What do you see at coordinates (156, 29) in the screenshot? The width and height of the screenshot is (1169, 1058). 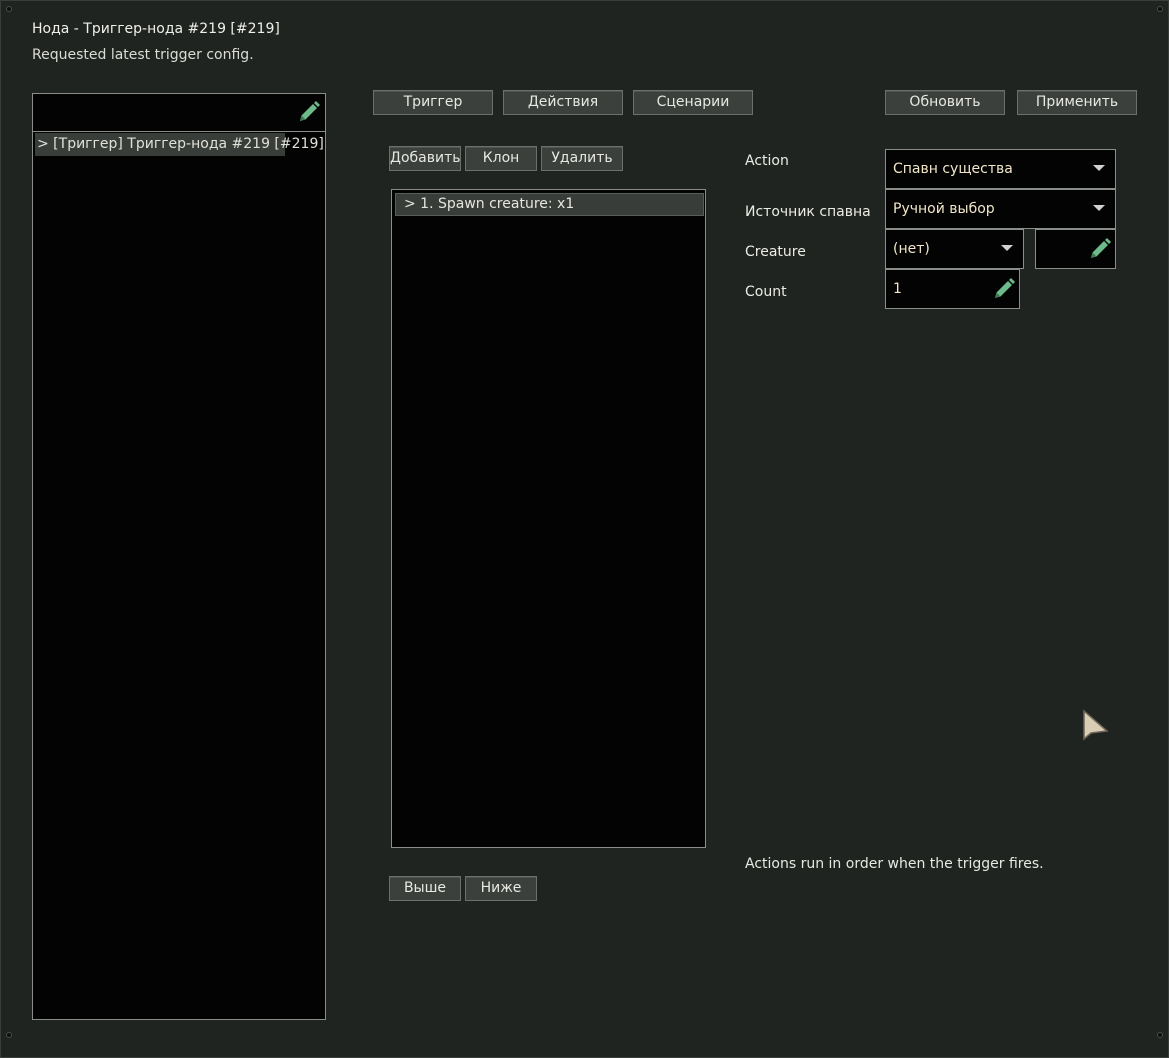 I see `window-title: Нода - Триггер-нода #219 [#219]` at bounding box center [156, 29].